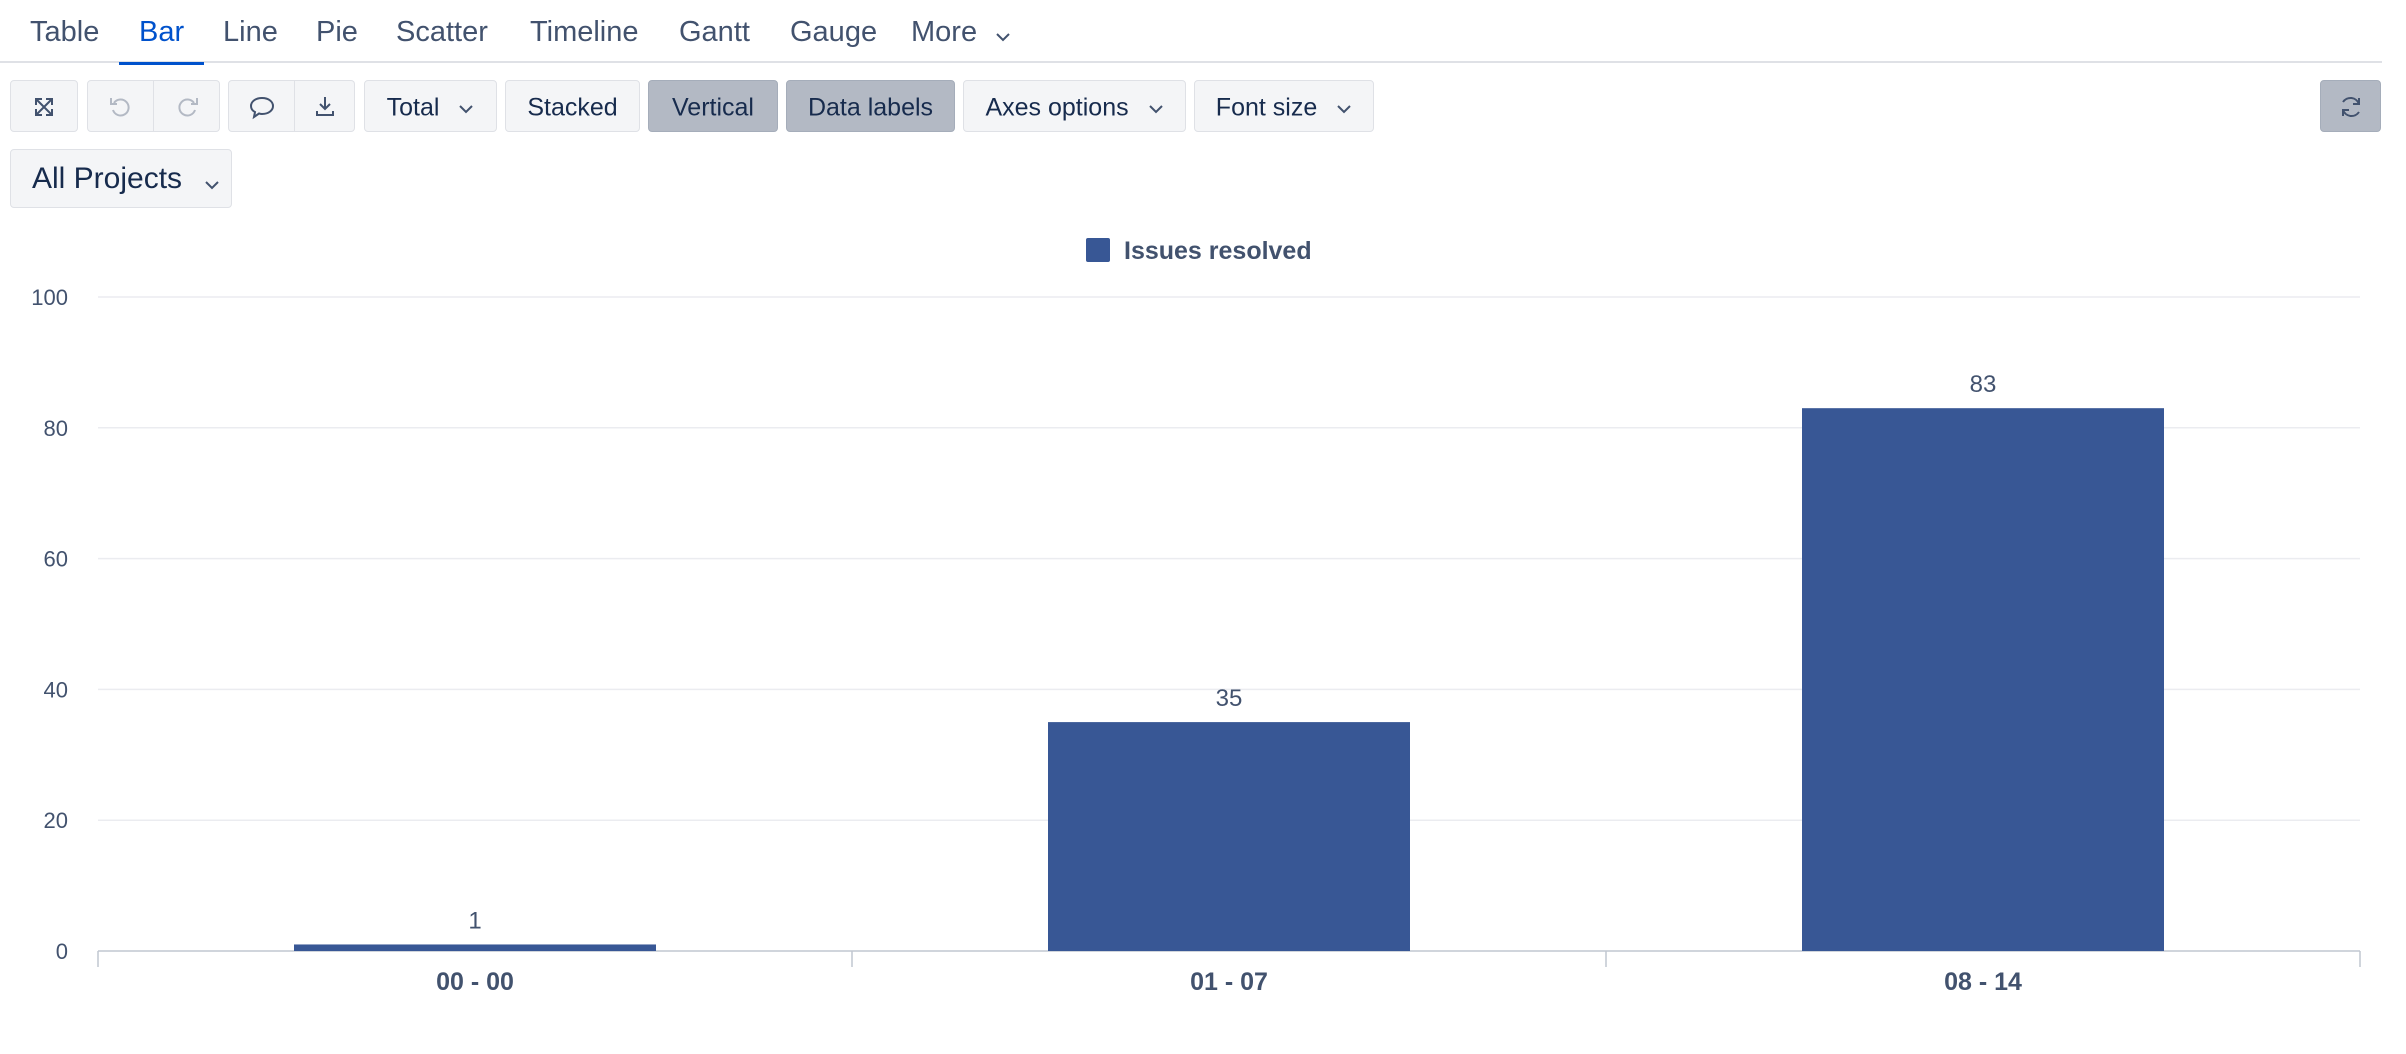 The width and height of the screenshot is (2406, 1054). What do you see at coordinates (1983, 982) in the screenshot?
I see `category-label: 08 - 14` at bounding box center [1983, 982].